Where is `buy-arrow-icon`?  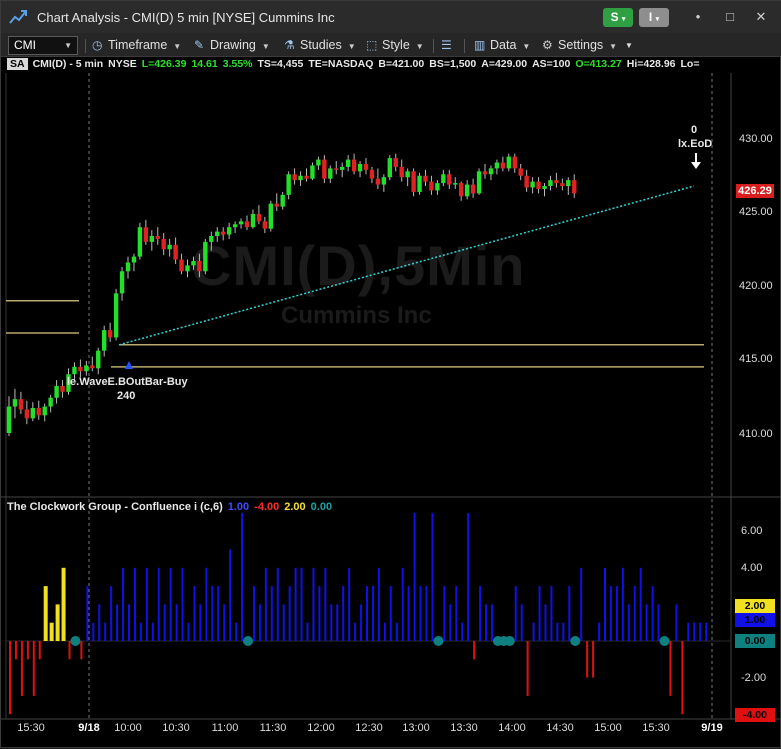
buy-arrow-icon is located at coordinates (129, 365).